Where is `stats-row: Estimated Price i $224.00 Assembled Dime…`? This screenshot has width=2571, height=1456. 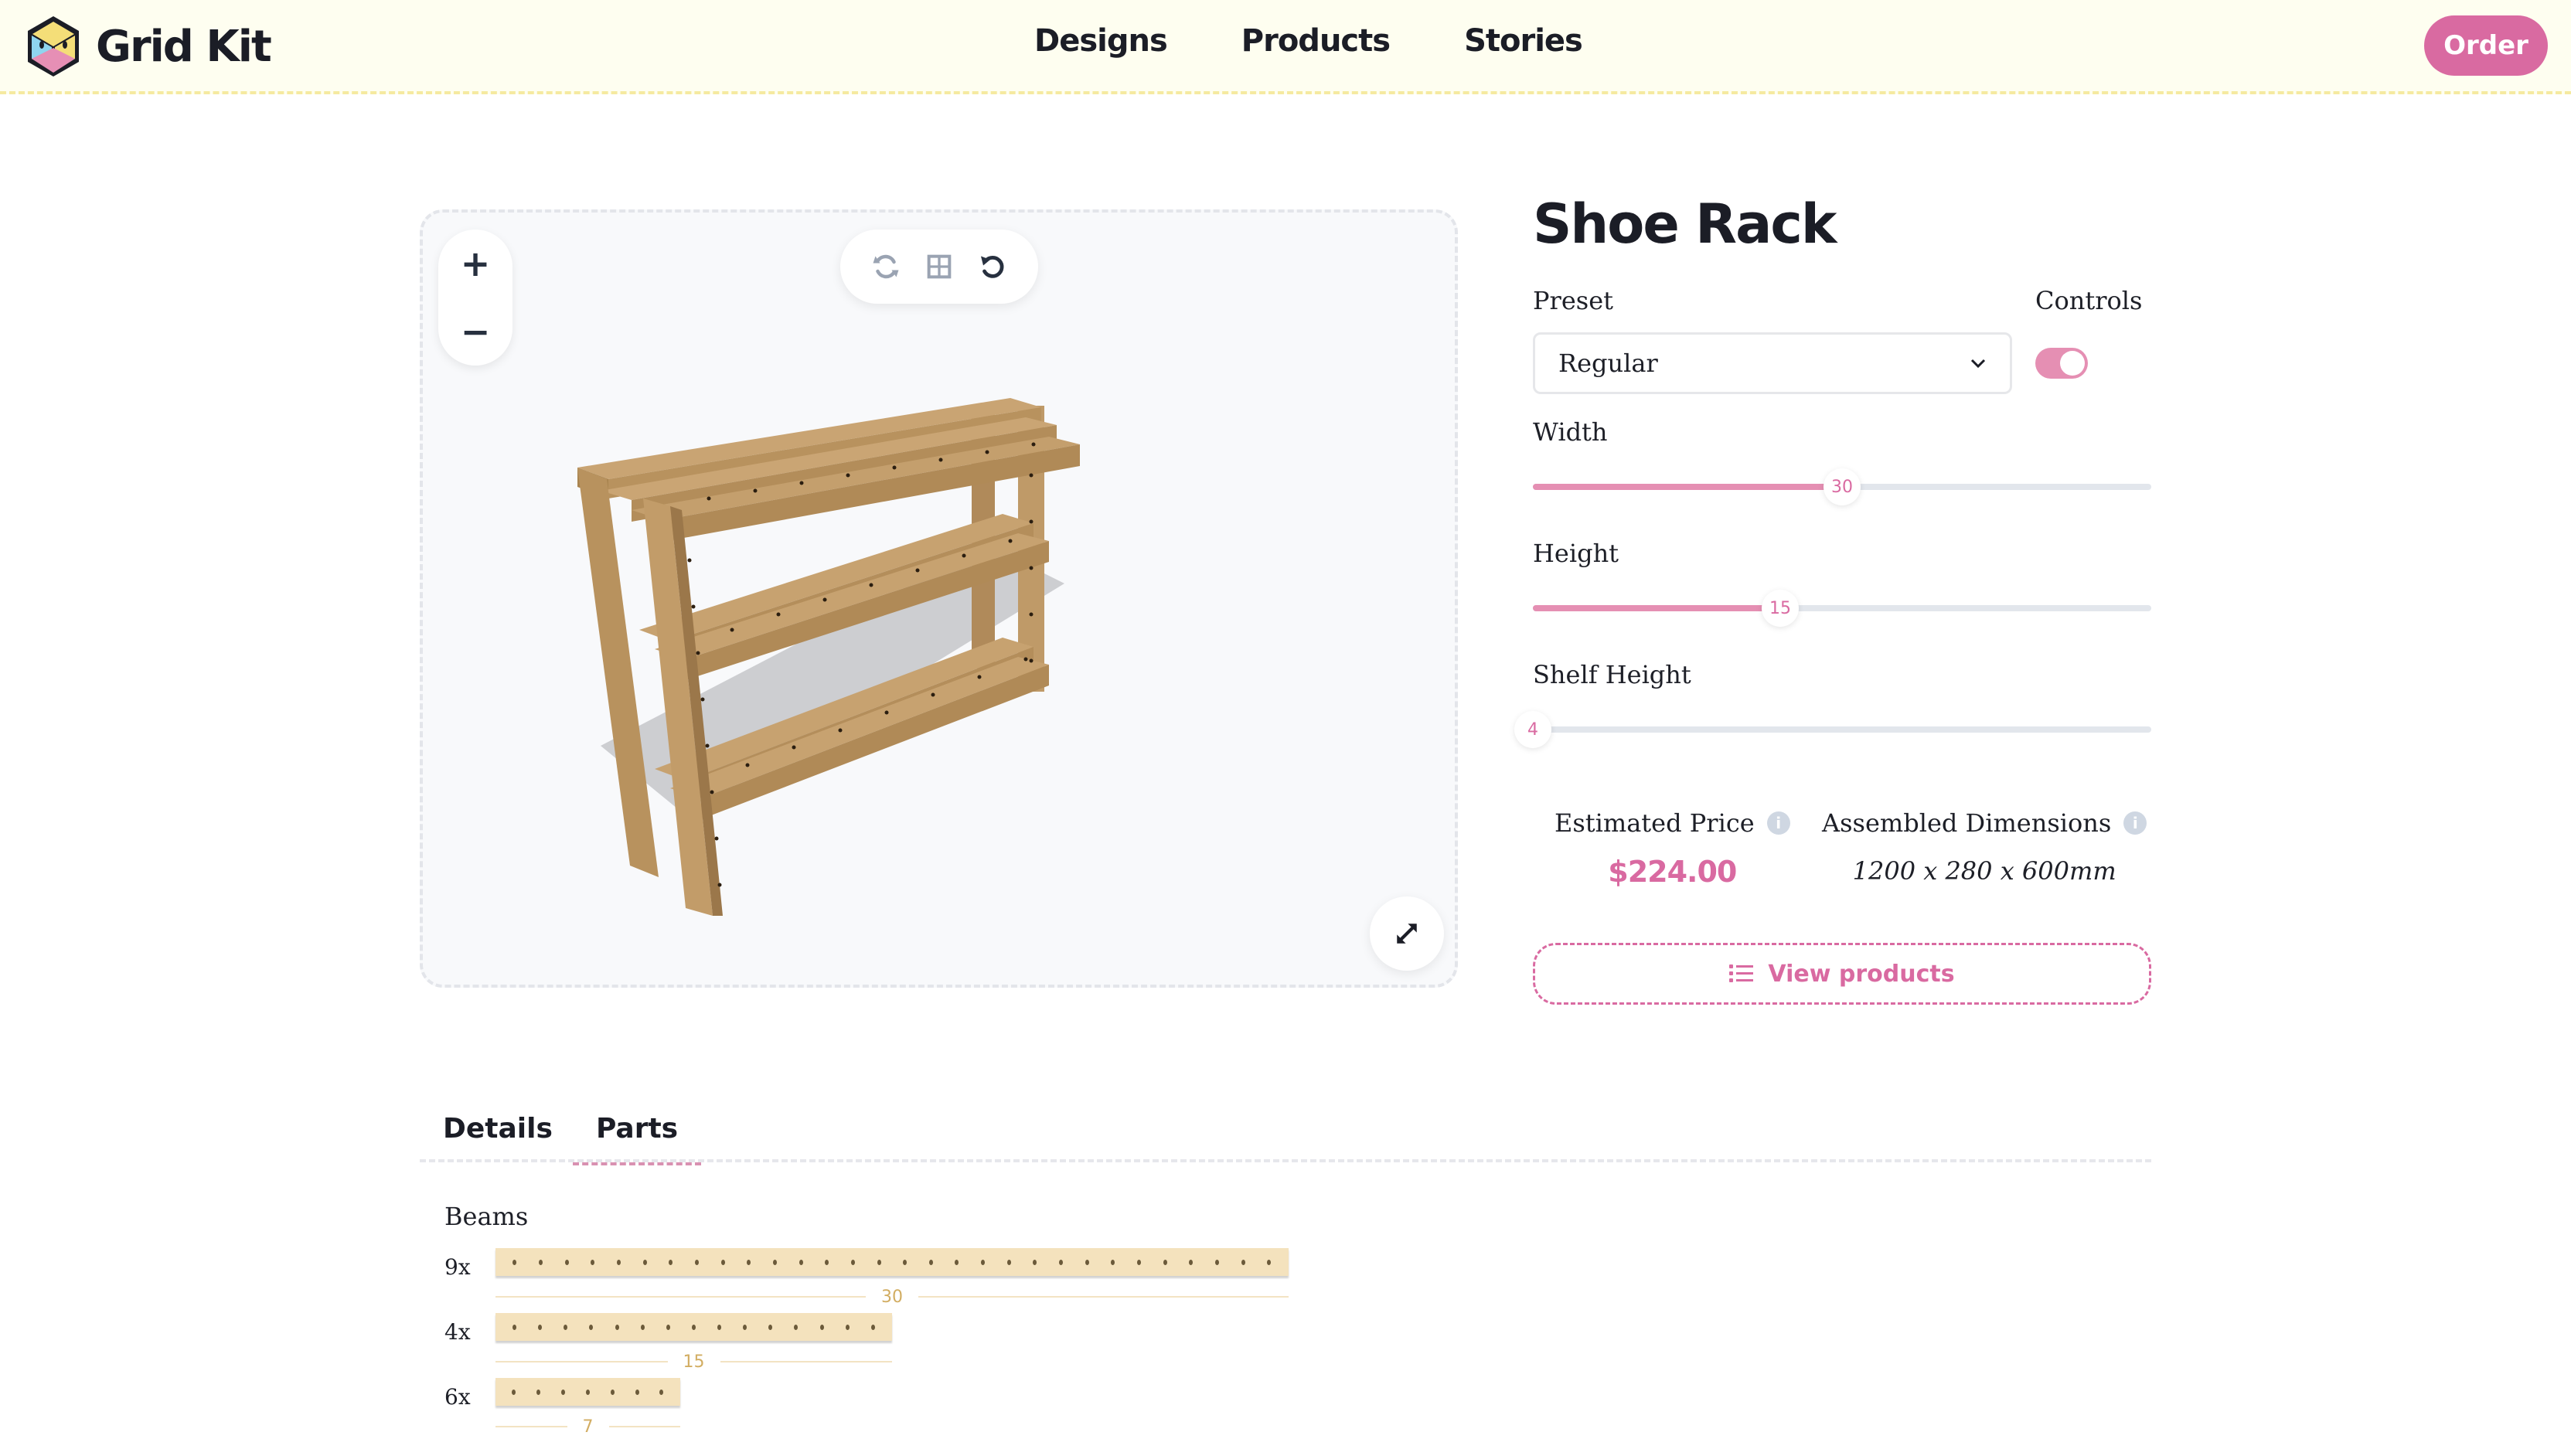 stats-row: Estimated Price i $224.00 Assembled Dime… is located at coordinates (1842, 863).